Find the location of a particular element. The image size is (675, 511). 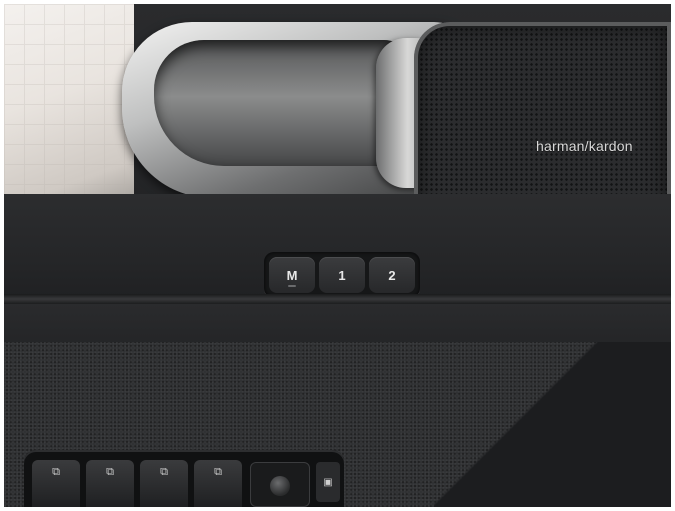

memory-set-label: M is located at coordinates (292, 275).